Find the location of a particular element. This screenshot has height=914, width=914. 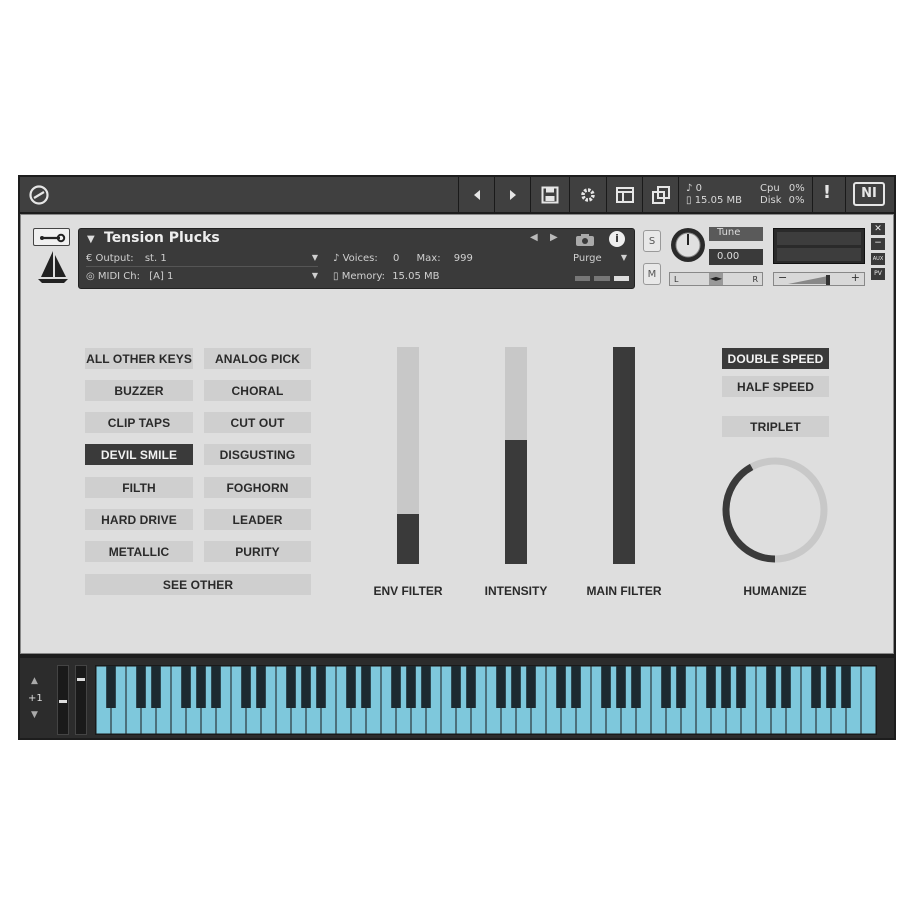

preset-hard-drive: HARD DRIVE is located at coordinates (139, 519).